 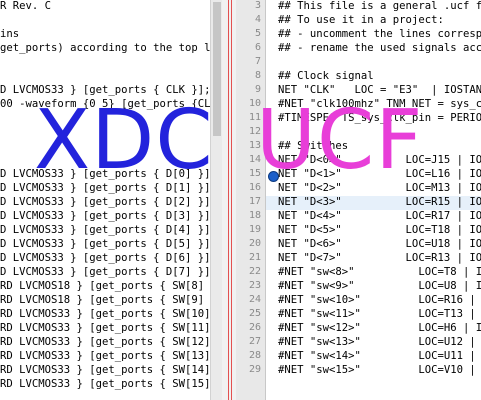 What do you see at coordinates (361, 20) in the screenshot?
I see `right-code-line: ## To use it in a project:` at bounding box center [361, 20].